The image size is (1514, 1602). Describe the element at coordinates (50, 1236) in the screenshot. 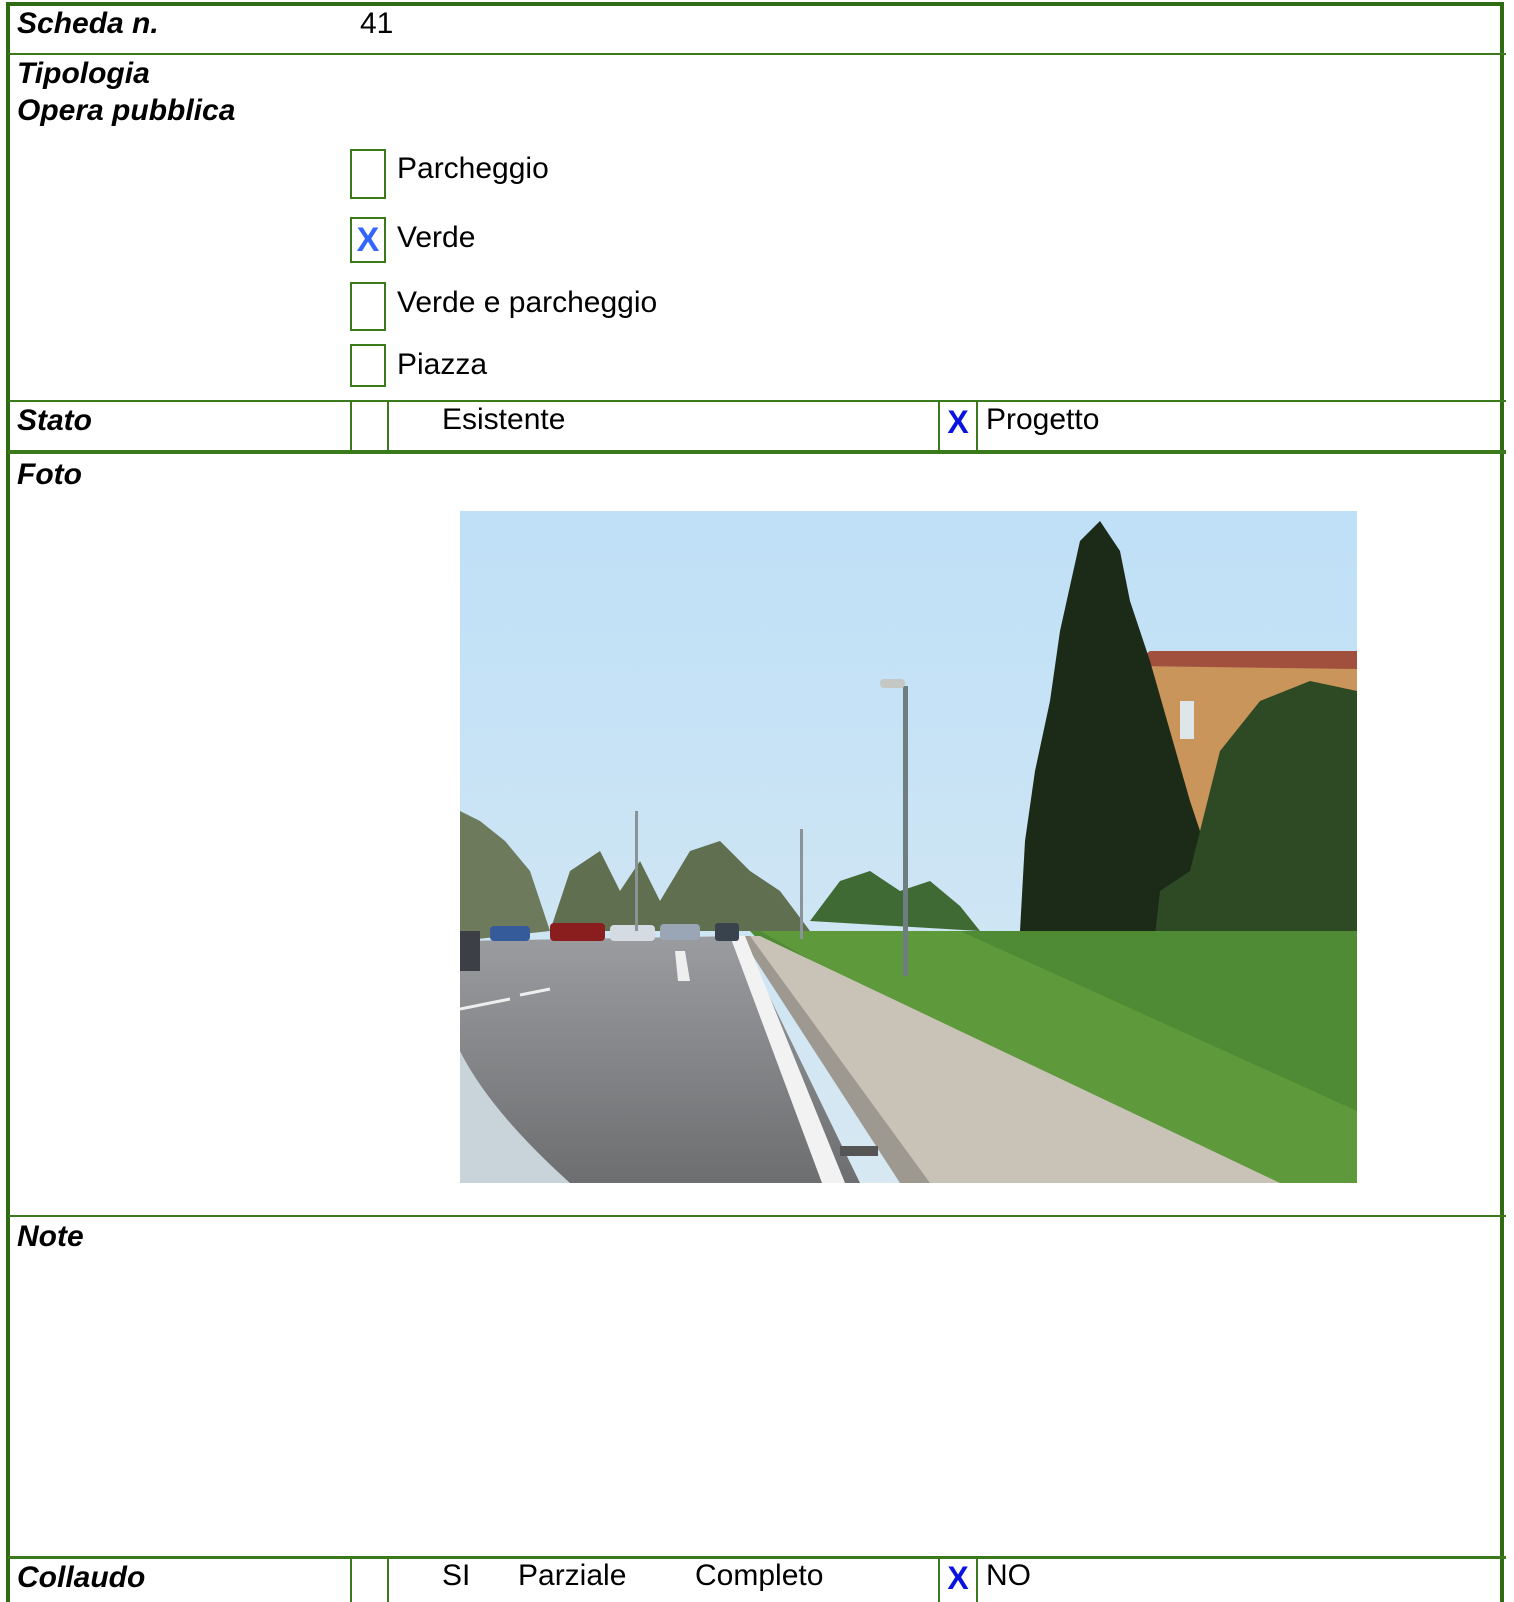

I see `note-label: Note` at that location.